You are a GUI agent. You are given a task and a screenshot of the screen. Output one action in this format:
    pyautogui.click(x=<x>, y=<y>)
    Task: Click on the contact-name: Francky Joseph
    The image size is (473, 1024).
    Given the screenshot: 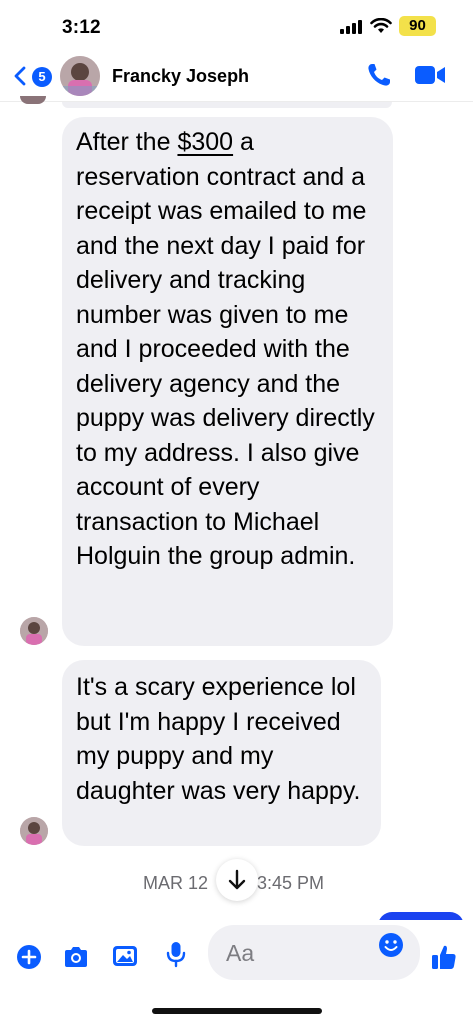 What is the action you would take?
    pyautogui.click(x=180, y=76)
    